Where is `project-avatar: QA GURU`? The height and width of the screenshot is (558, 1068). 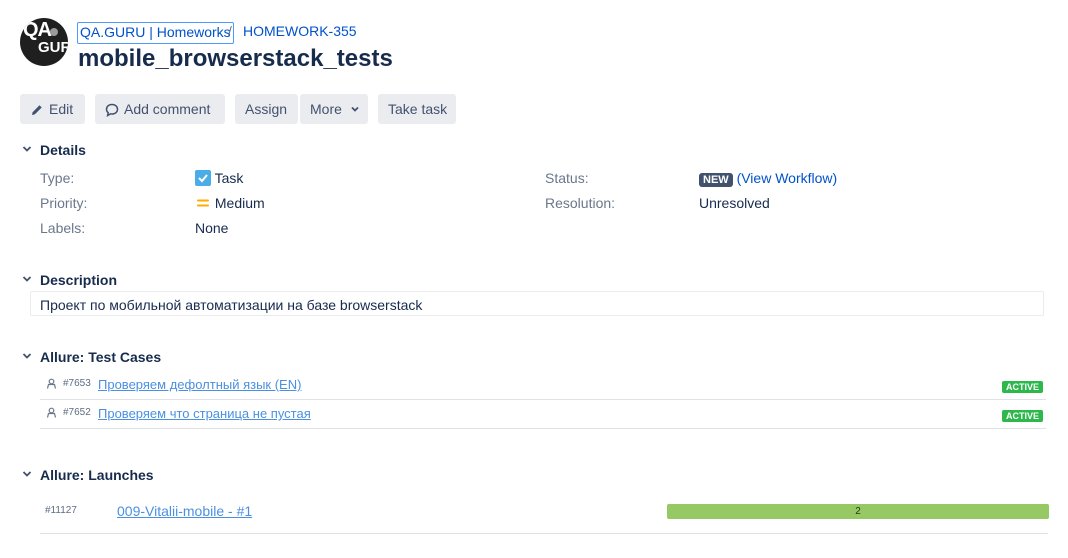 project-avatar: QA GURU is located at coordinates (44, 42).